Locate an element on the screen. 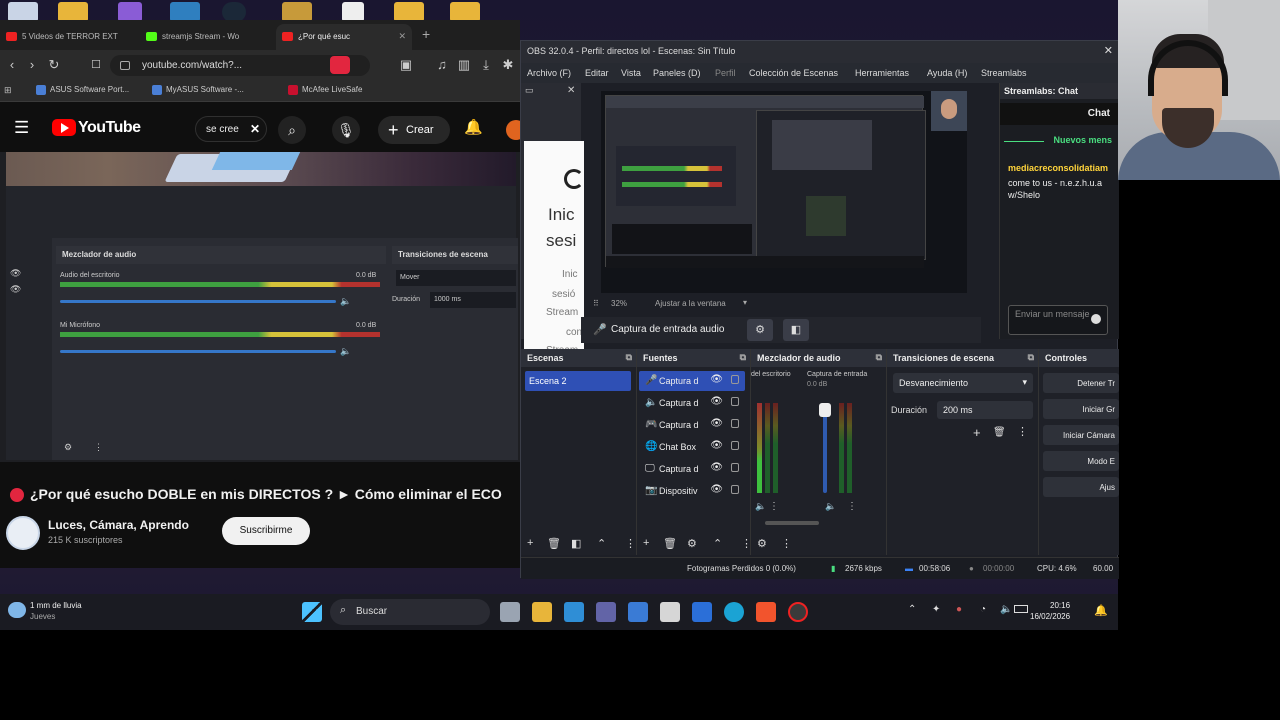  studio-mode-button: Modo E is located at coordinates (1081, 461).